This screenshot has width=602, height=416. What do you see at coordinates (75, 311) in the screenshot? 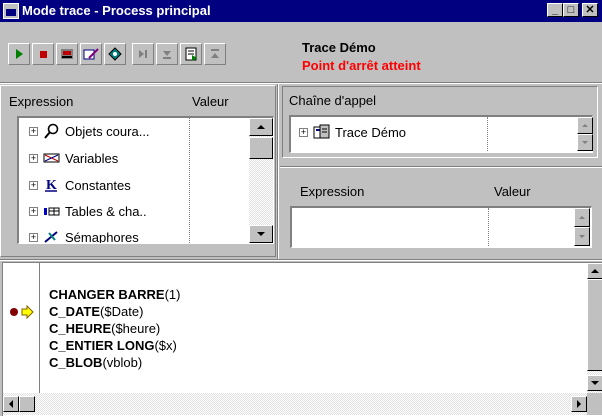
I see `code-keyword: C_DATE` at bounding box center [75, 311].